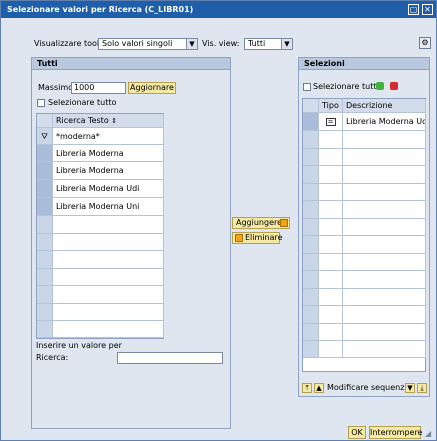 The height and width of the screenshot is (441, 437). Describe the element at coordinates (108, 136) in the screenshot. I see `filter-row-value: *moderna*` at that location.